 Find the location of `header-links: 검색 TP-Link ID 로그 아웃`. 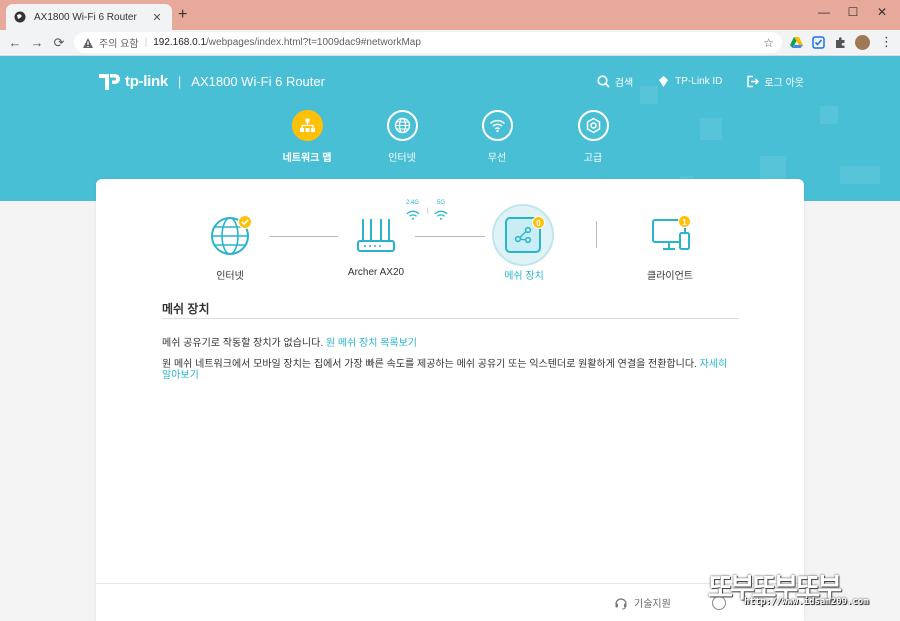

header-links: 검색 TP-Link ID 로그 아웃 is located at coordinates (700, 81).